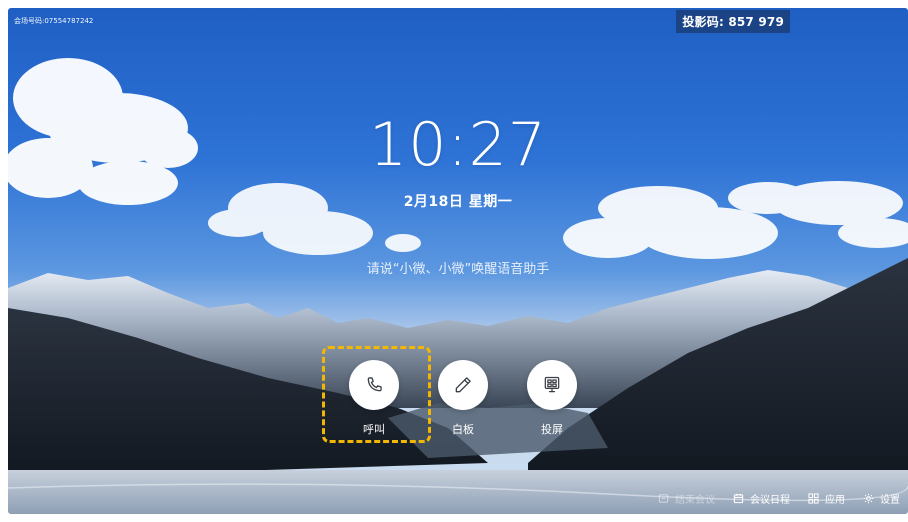  Describe the element at coordinates (458, 269) in the screenshot. I see `voice-assistant-hint: 请说“小微、小微”唤醒语音助手` at that location.